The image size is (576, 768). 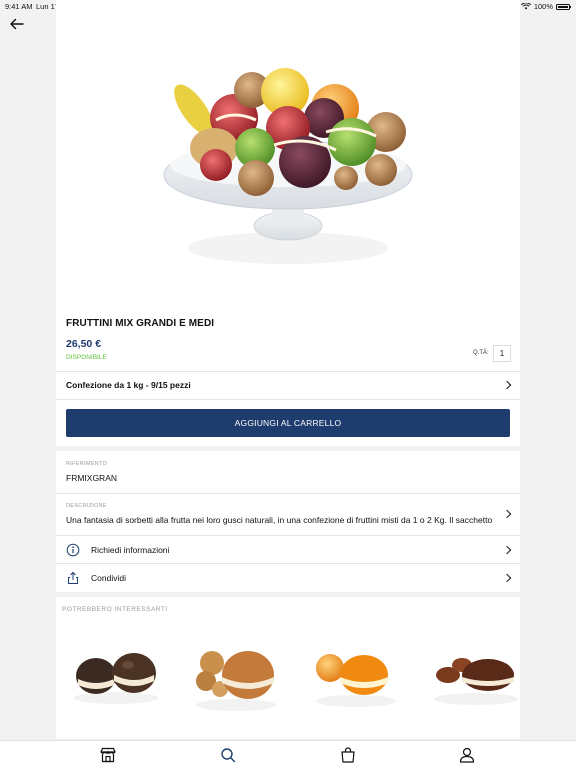 What do you see at coordinates (73, 577) in the screenshot?
I see `share-icon` at bounding box center [73, 577].